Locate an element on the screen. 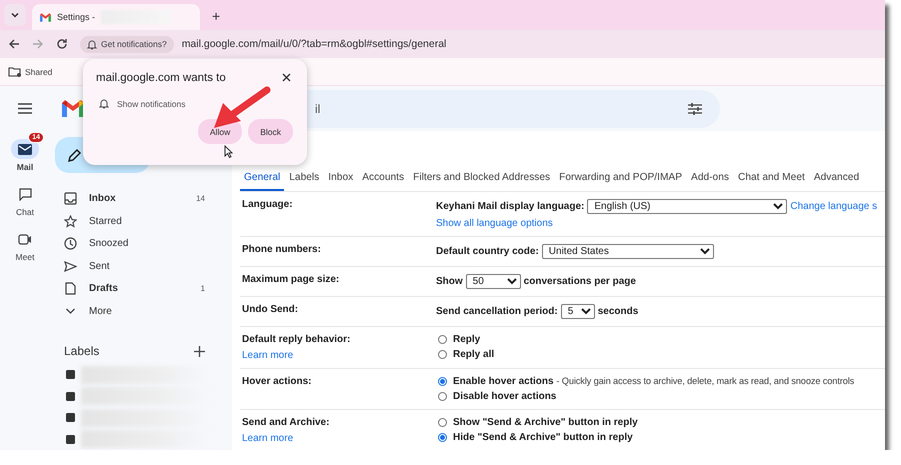 This screenshot has height=465, width=901. add-label-button is located at coordinates (199, 351).